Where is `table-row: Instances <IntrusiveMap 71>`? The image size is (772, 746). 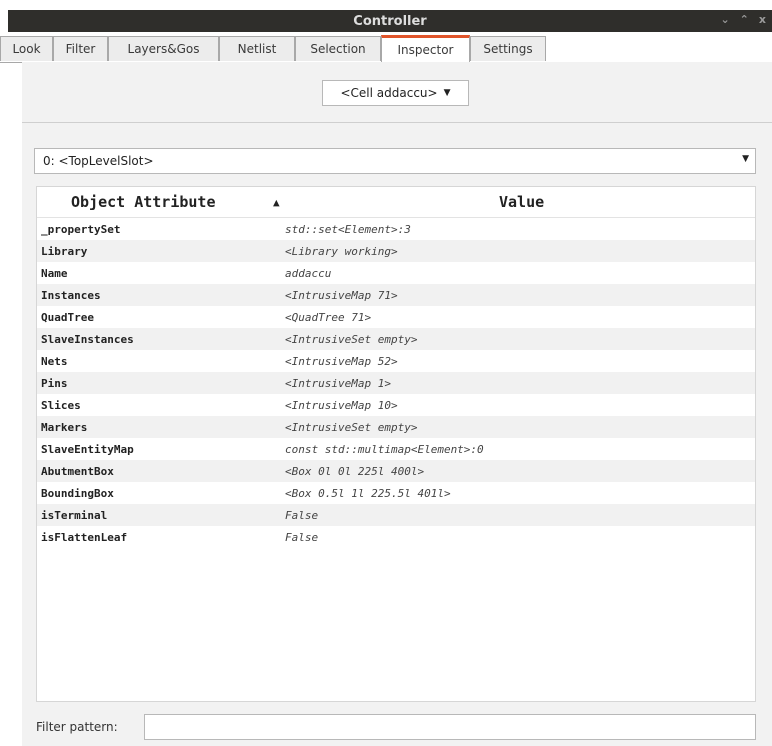 table-row: Instances <IntrusiveMap 71> is located at coordinates (396, 295).